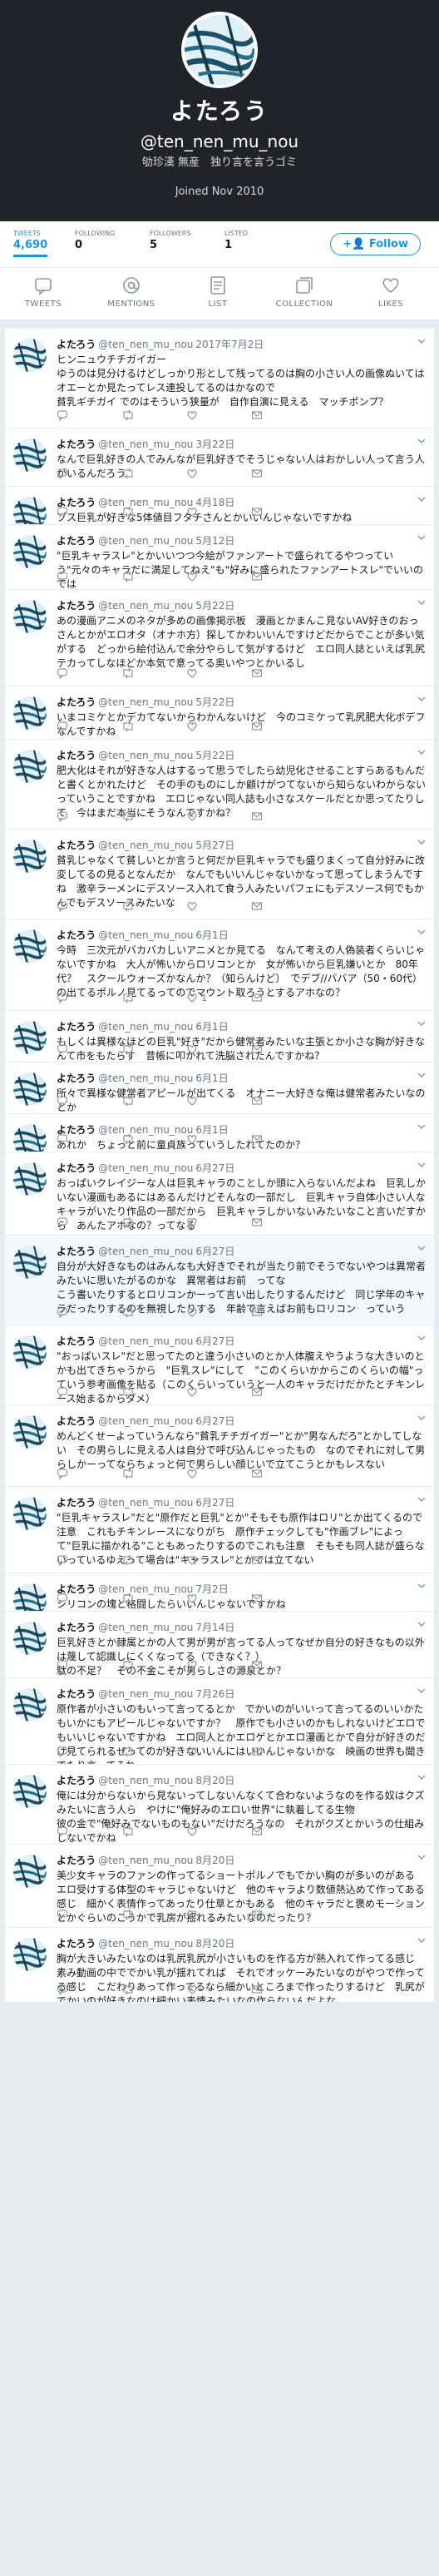 Image resolution: width=439 pixels, height=2576 pixels. Describe the element at coordinates (30, 243) in the screenshot. I see `stat-tweets: TWEETS 4,690` at that location.